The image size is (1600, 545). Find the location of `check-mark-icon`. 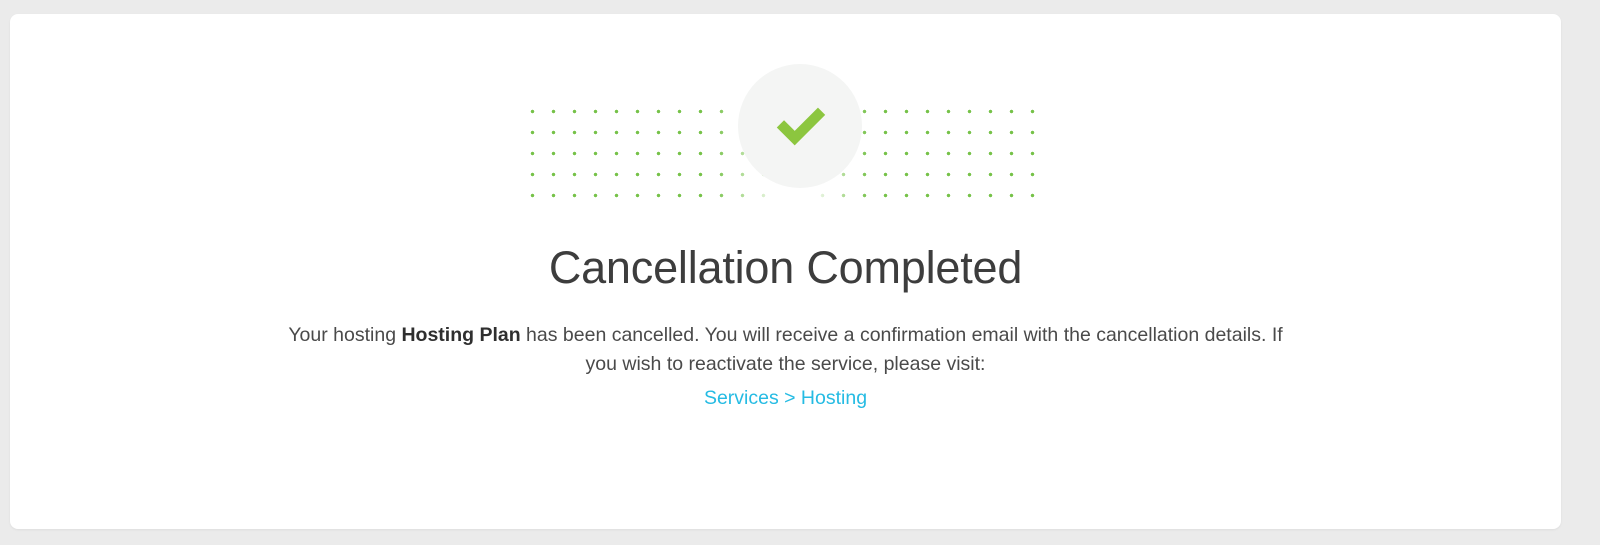

check-mark-icon is located at coordinates (800, 126).